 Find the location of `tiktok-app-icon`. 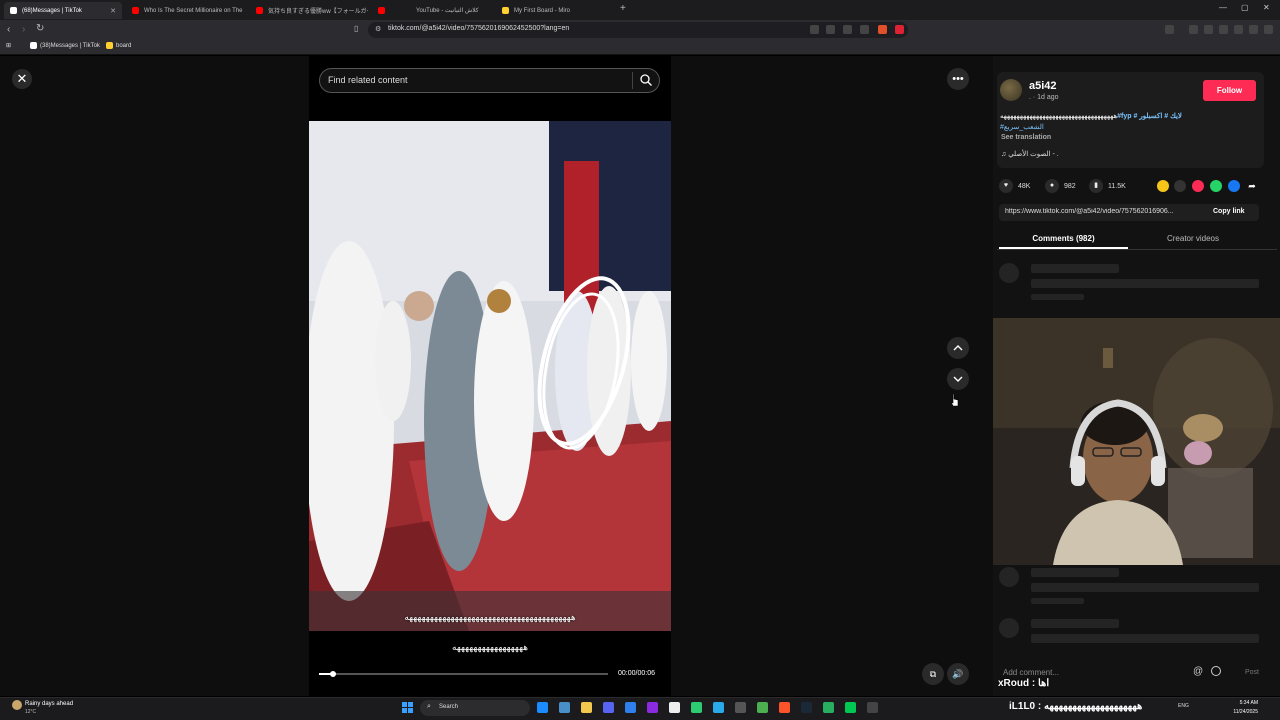

tiktok-app-icon is located at coordinates (674, 707).